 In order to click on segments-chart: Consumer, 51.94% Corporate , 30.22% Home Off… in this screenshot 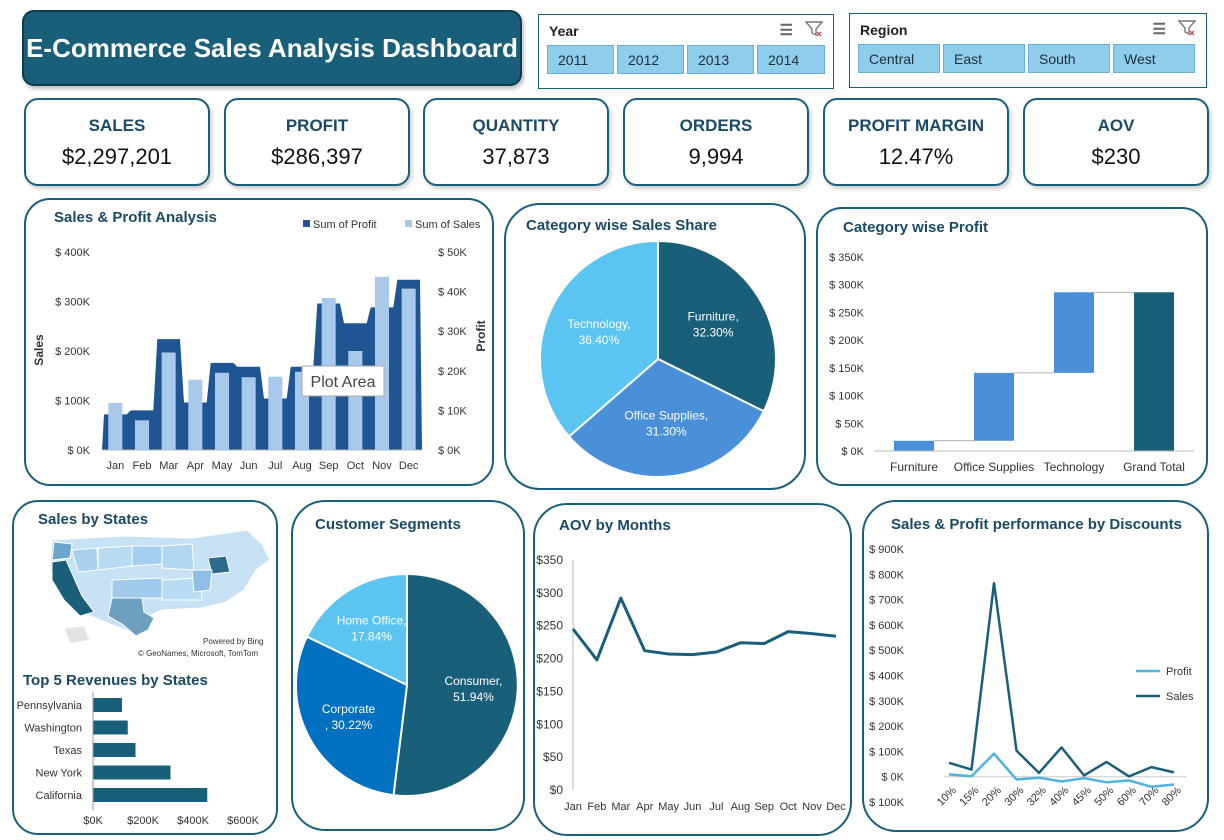, I will do `click(408, 665)`.